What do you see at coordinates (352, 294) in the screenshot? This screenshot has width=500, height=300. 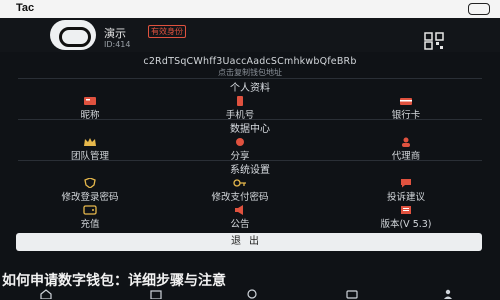 I see `wallet-tab-icon` at bounding box center [352, 294].